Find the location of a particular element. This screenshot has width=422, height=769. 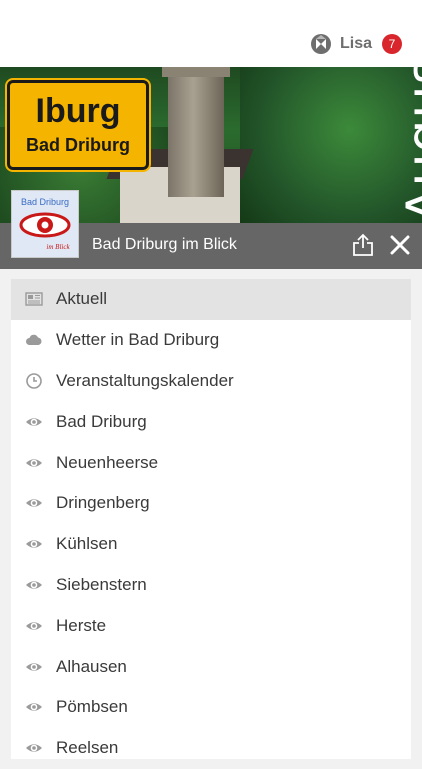

menu-item-label: Kühlsen is located at coordinates (87, 544).